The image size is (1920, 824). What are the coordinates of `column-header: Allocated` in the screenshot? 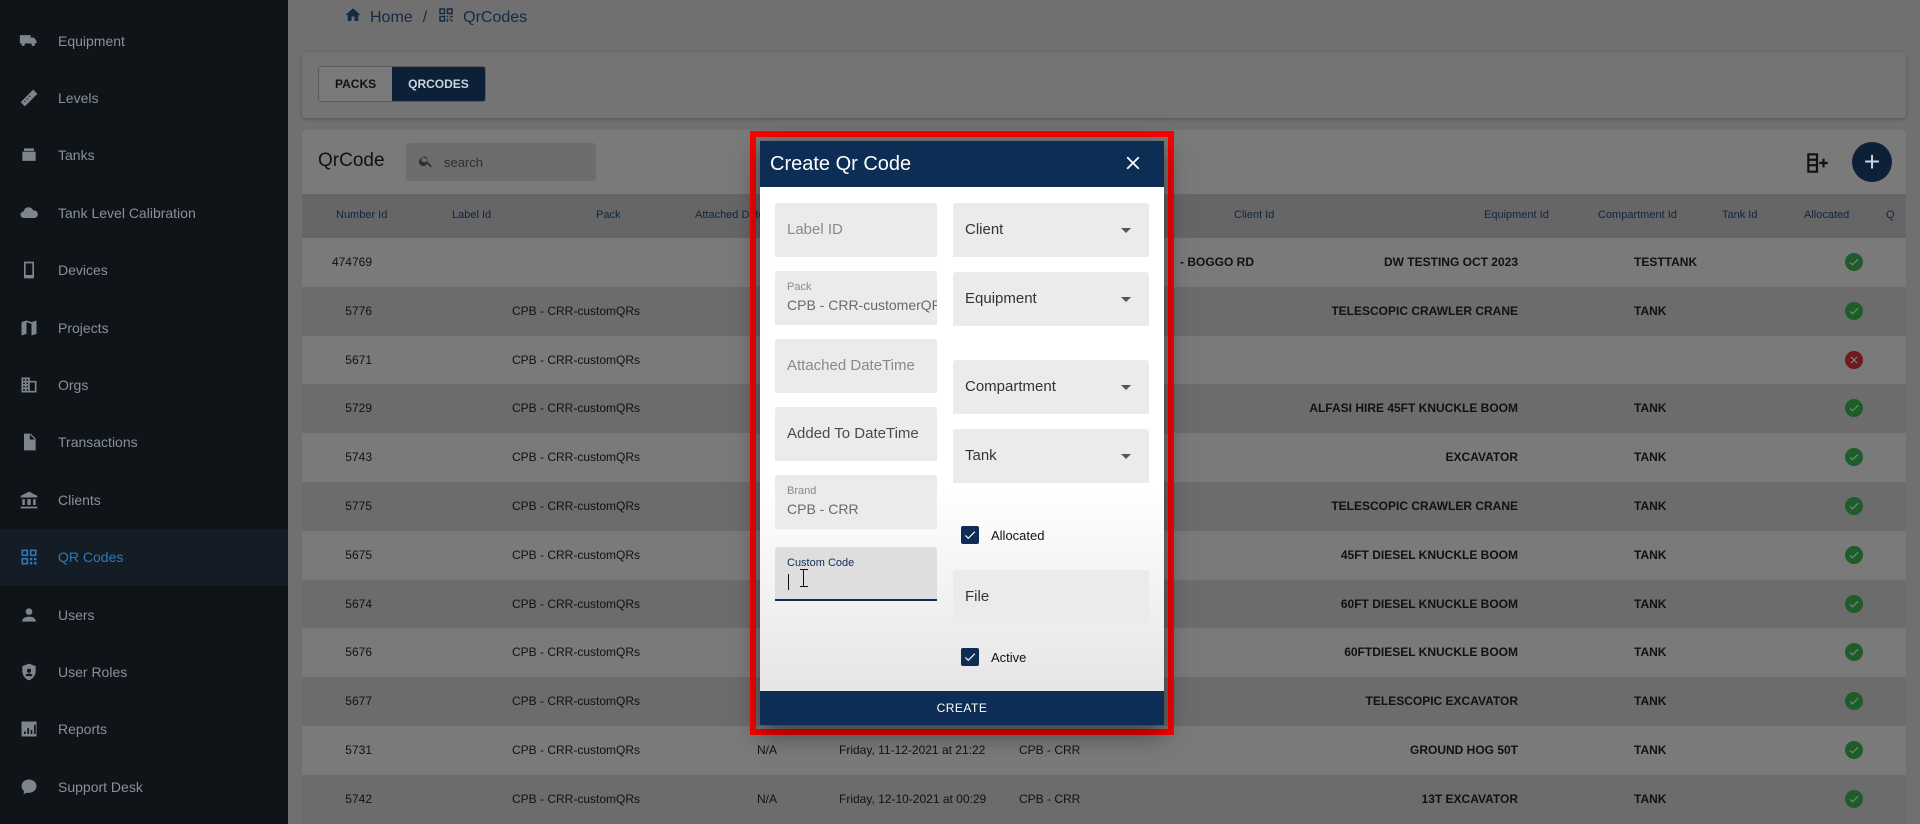 It's located at (1826, 215).